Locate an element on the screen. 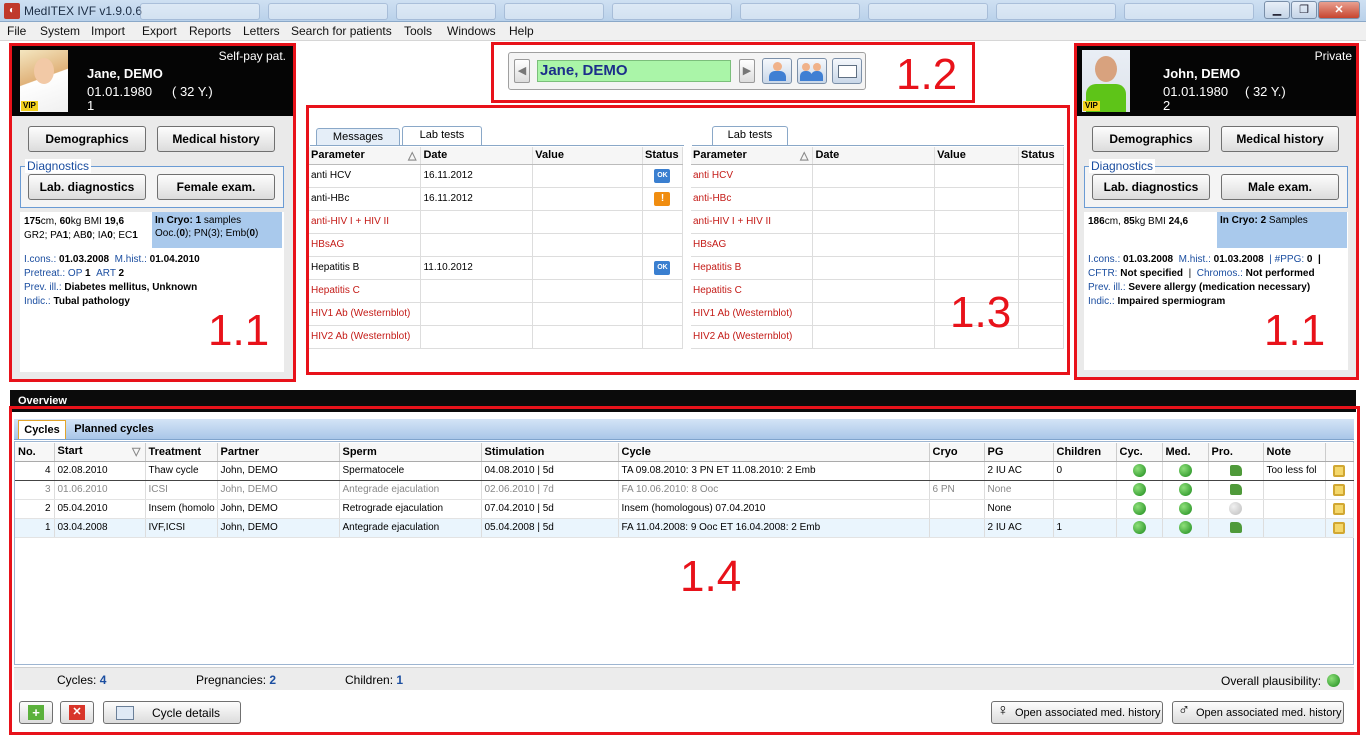 This screenshot has width=1366, height=743. tab-lab-tests-female: Lab tests is located at coordinates (442, 135).